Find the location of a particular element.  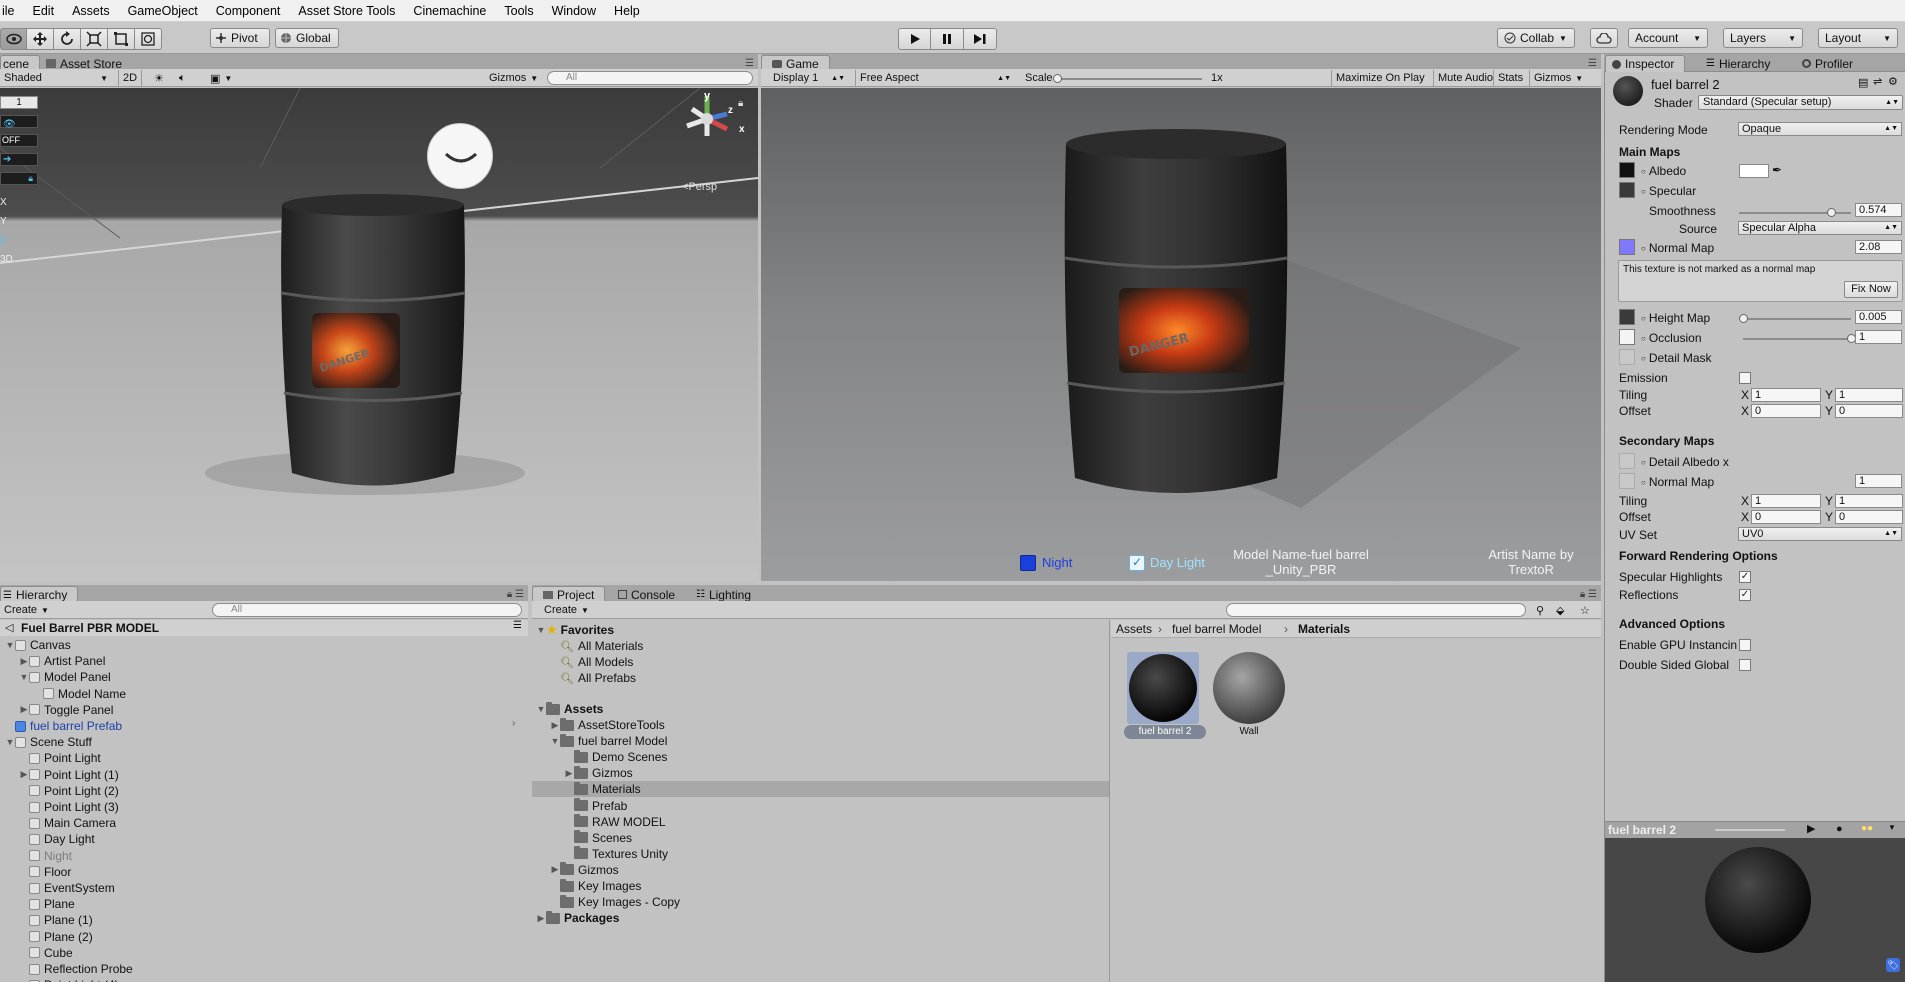

shader-dropdown: Standard (Specular setup) ▲▼ is located at coordinates (1800, 102).